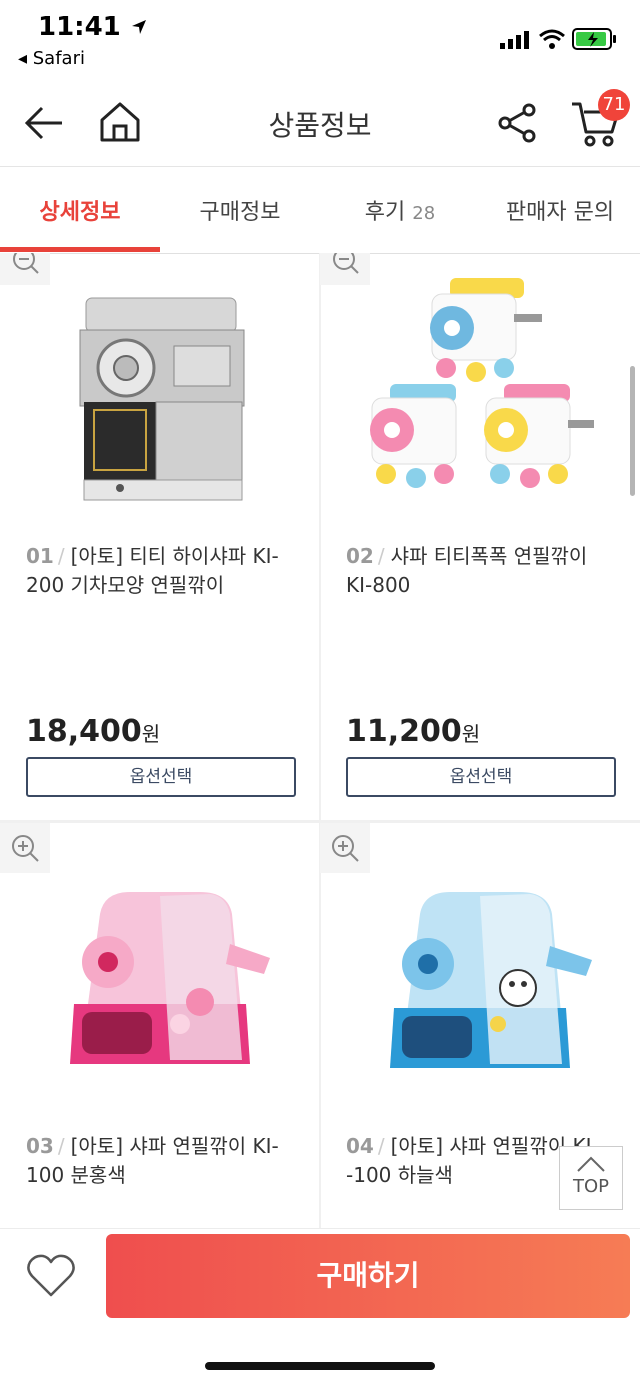  What do you see at coordinates (125, 585) in the screenshot?
I see `product-name-line2: 200 기차모양 연필깎이` at bounding box center [125, 585].